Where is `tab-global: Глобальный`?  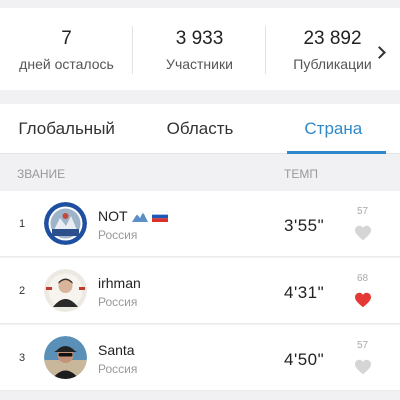 tab-global: Глобальный is located at coordinates (66, 128).